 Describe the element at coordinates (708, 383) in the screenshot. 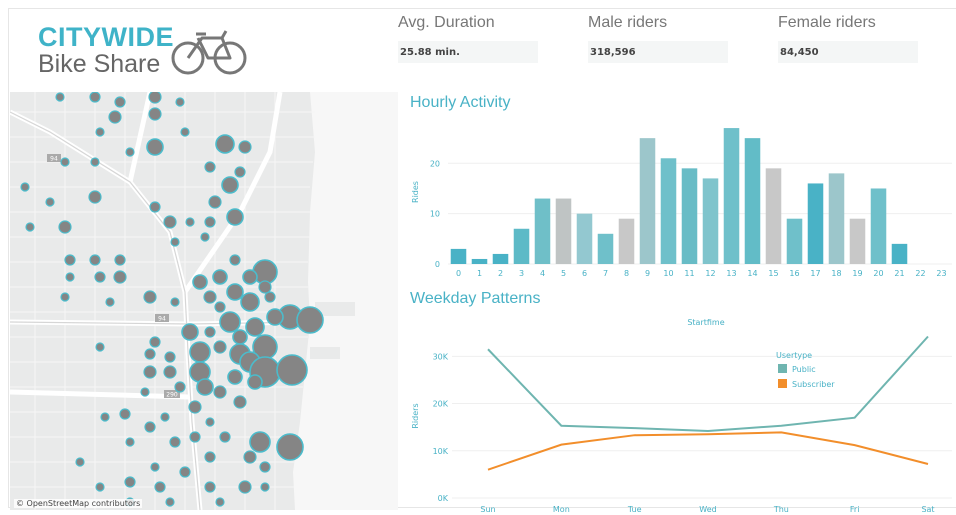

I see `series-line-public` at that location.